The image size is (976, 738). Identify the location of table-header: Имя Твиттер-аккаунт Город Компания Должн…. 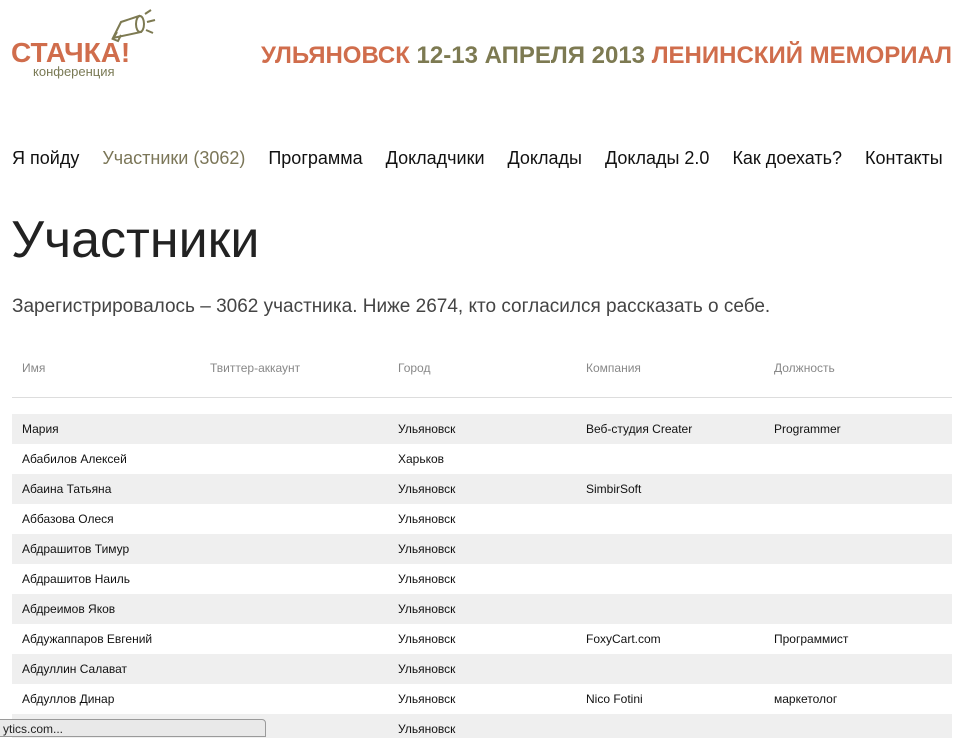
(482, 377).